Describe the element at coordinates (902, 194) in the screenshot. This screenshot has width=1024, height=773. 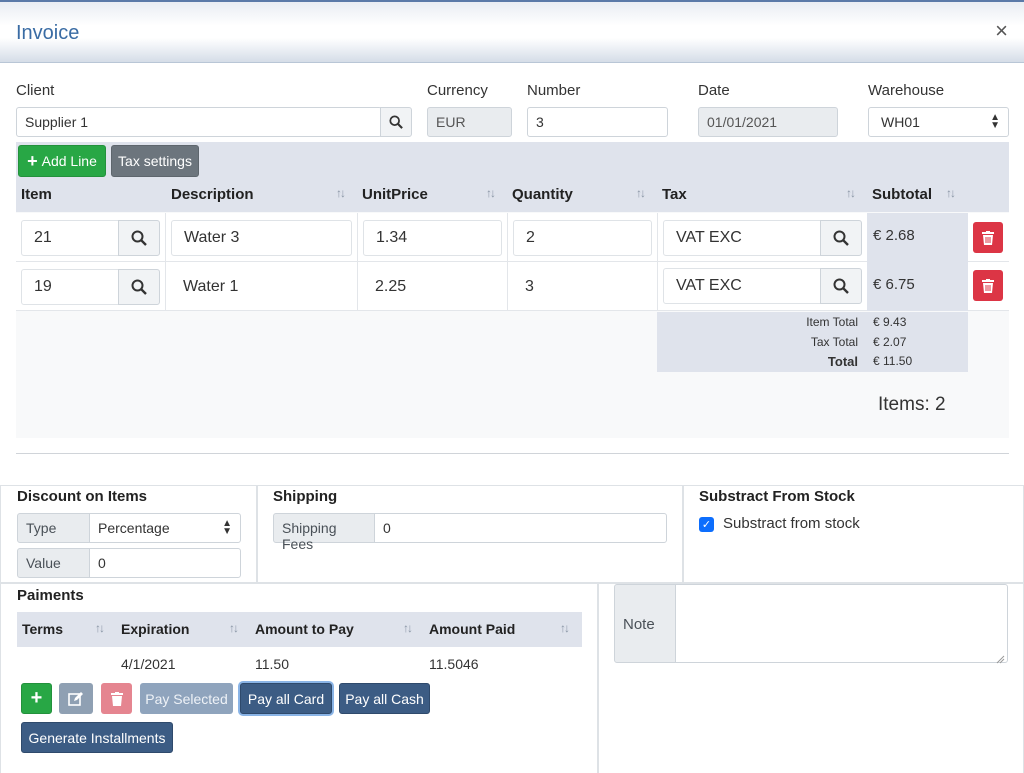
I see `column-header-subtotal: Subtotal` at that location.